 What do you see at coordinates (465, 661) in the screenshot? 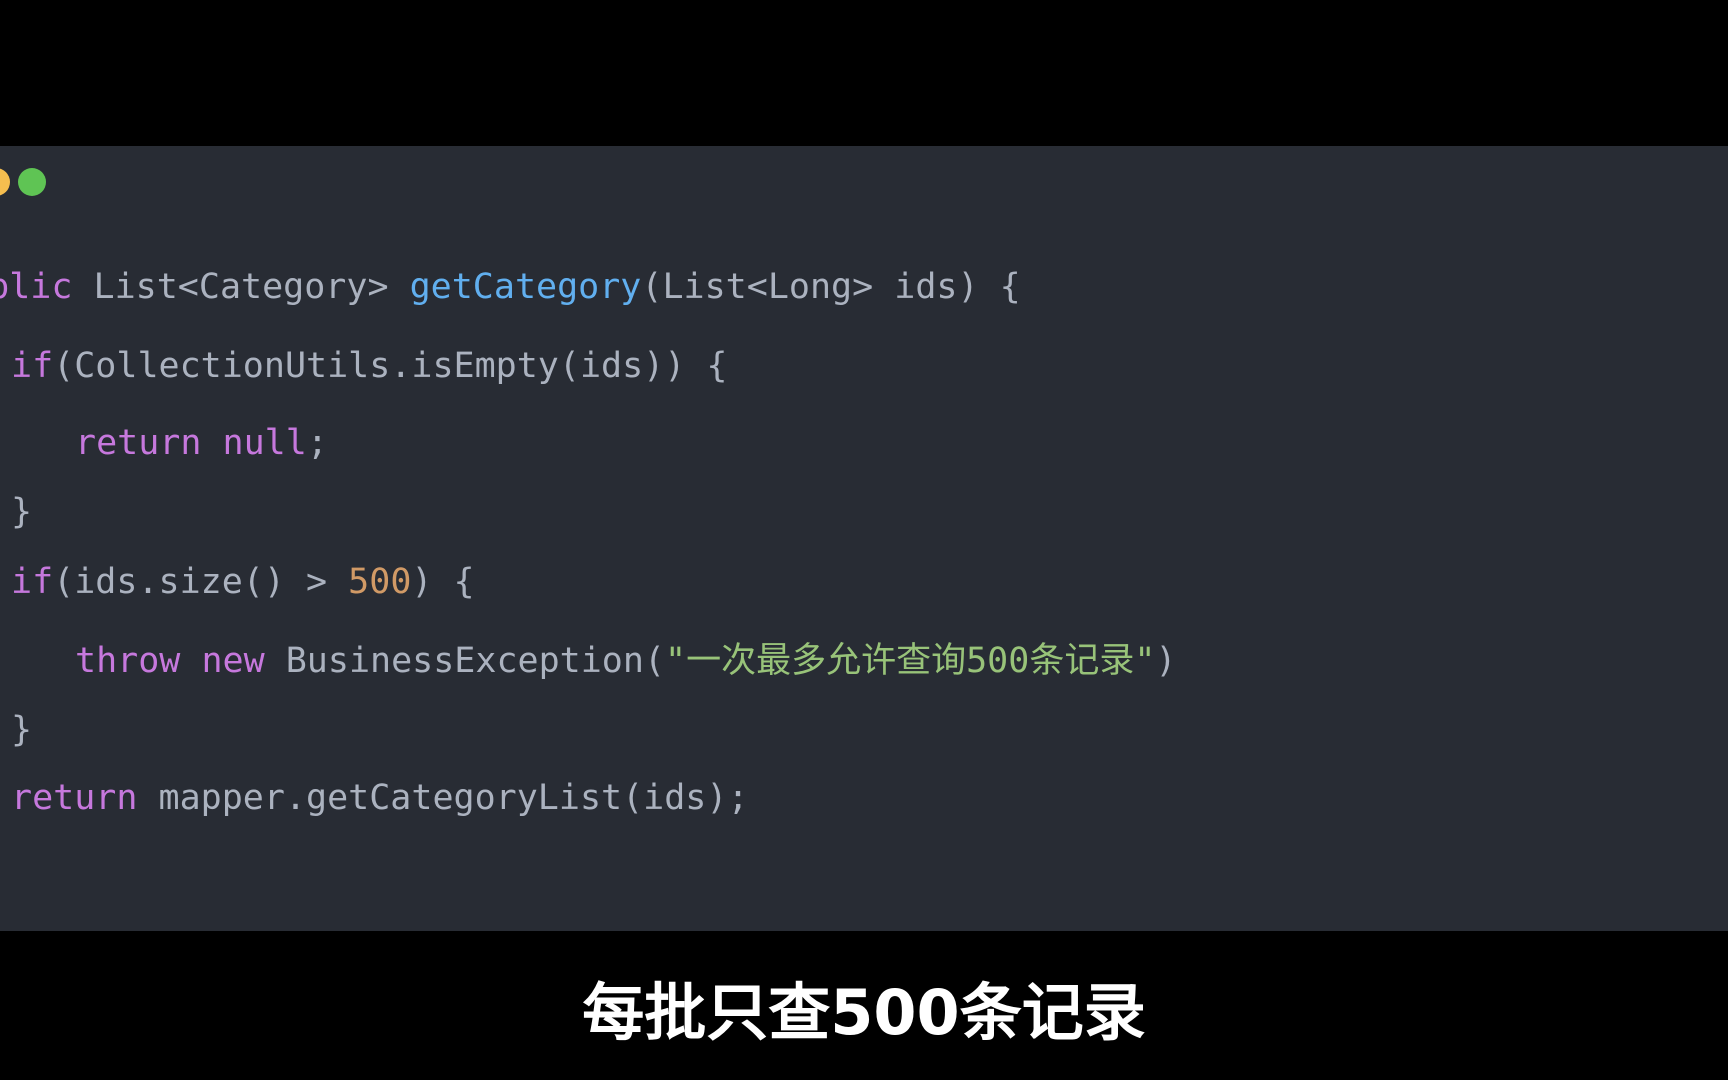
I see `code-text: BusinessException(` at bounding box center [465, 661].